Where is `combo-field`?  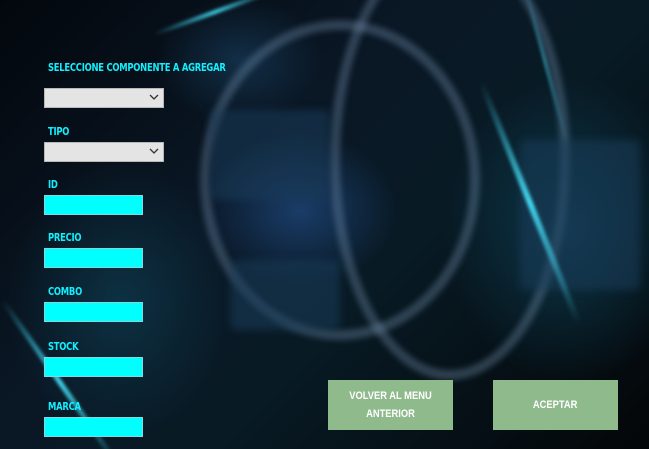 combo-field is located at coordinates (93, 312).